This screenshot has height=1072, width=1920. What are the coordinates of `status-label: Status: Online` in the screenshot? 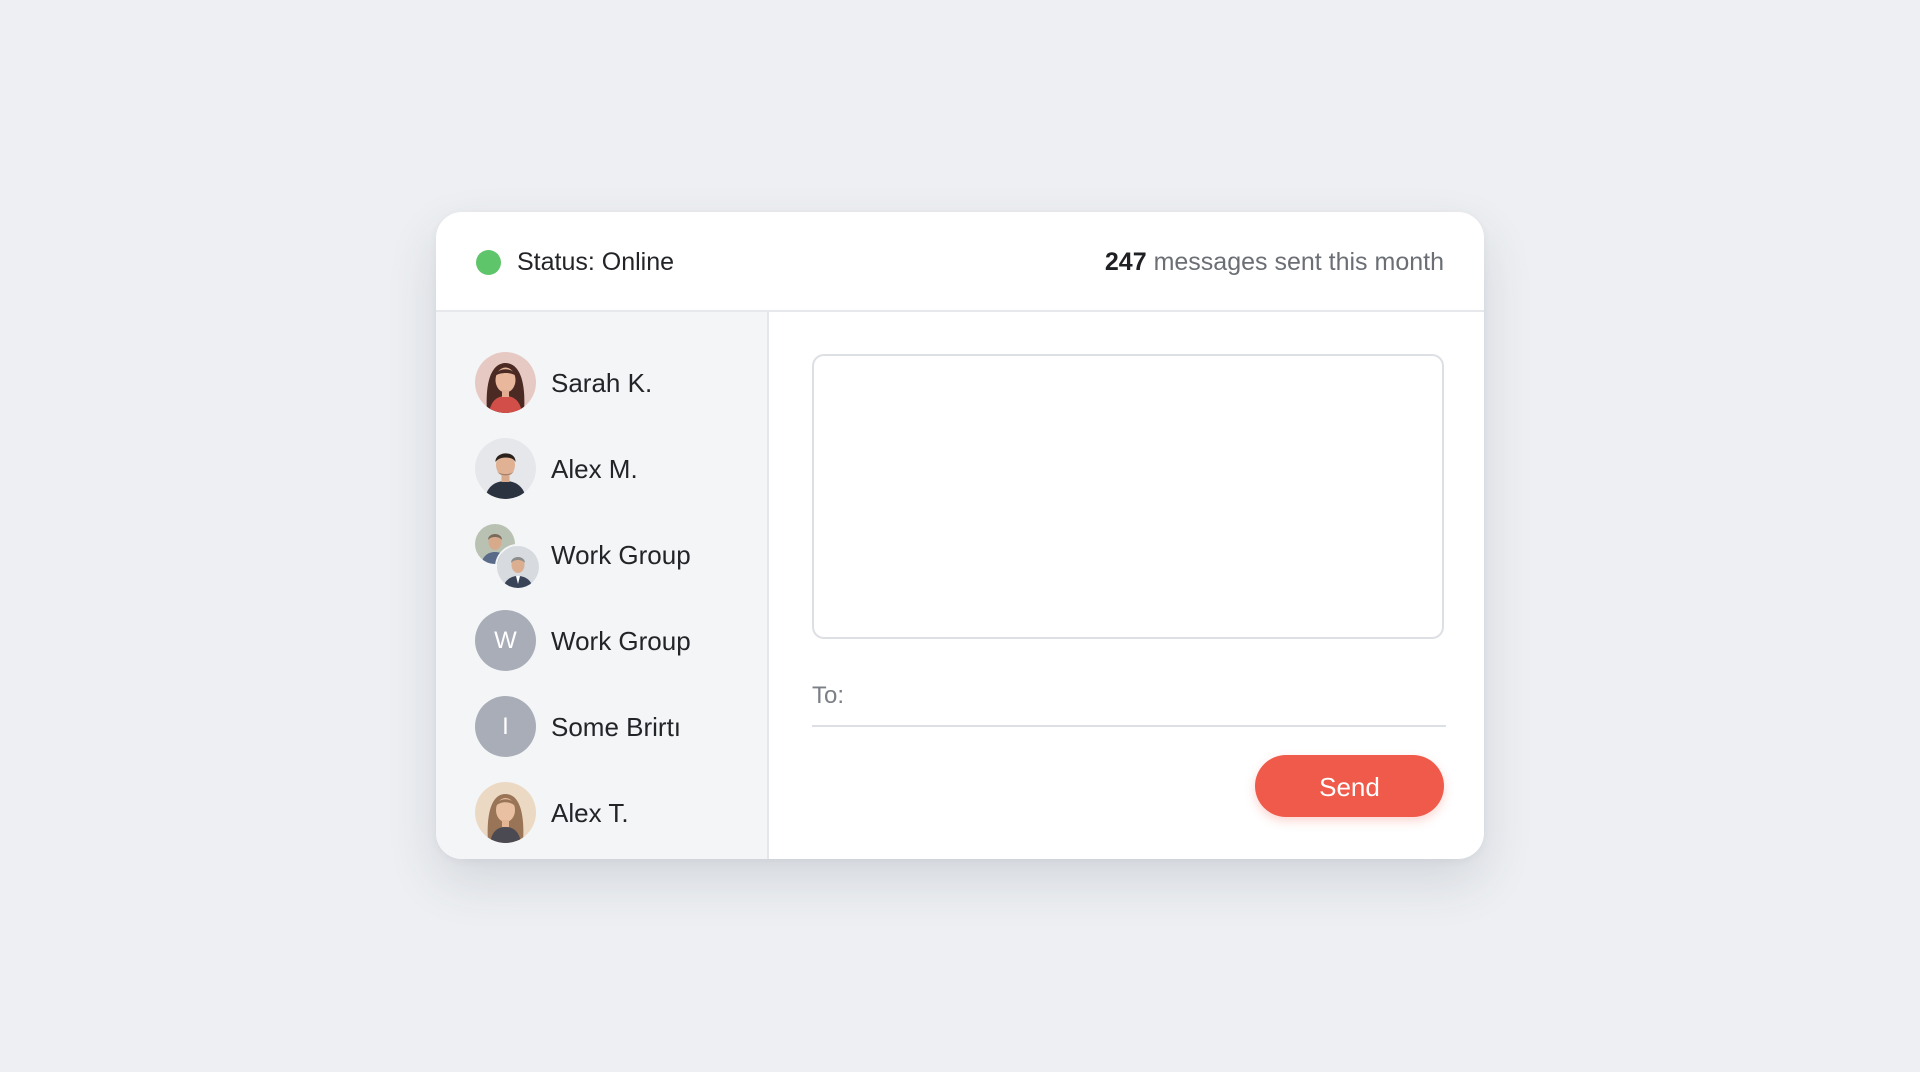 It's located at (596, 262).